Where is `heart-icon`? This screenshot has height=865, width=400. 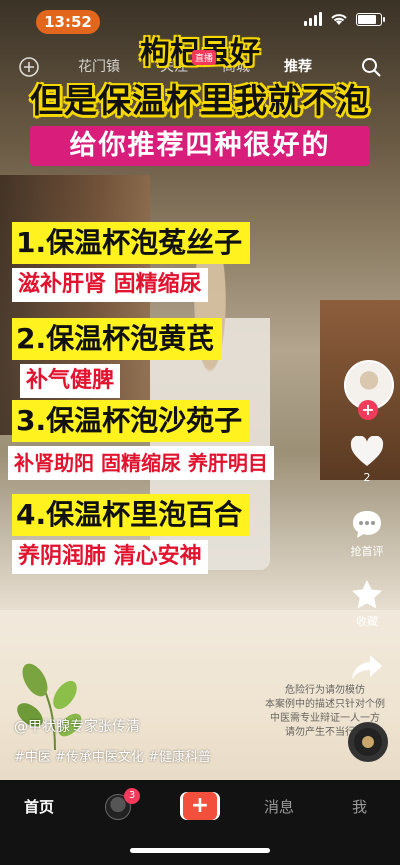
heart-icon is located at coordinates (367, 450).